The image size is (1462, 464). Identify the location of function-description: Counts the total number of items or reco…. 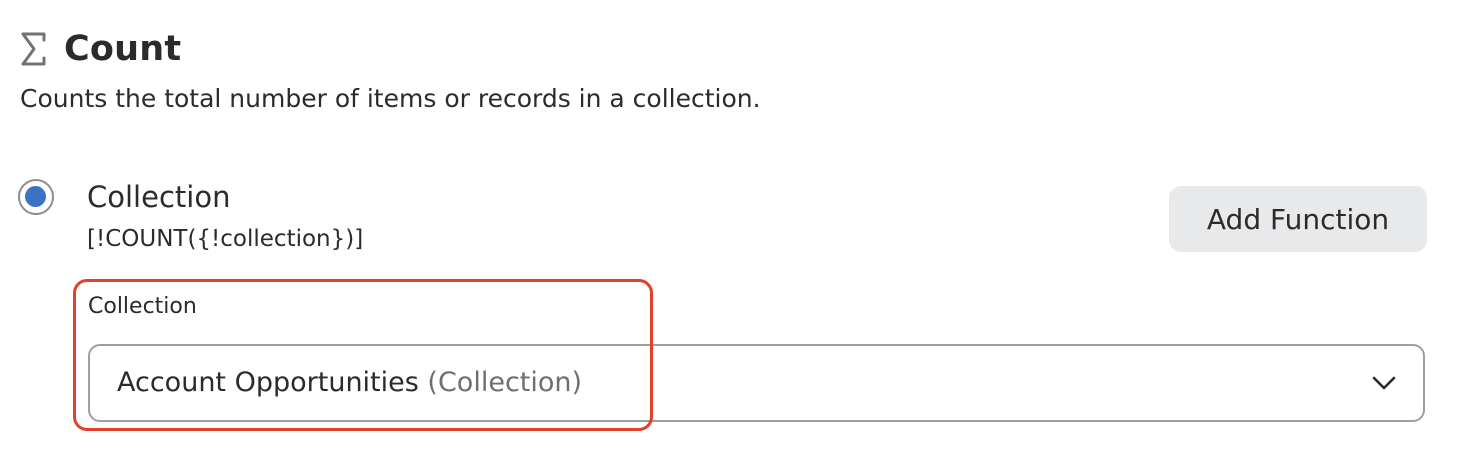
(390, 98).